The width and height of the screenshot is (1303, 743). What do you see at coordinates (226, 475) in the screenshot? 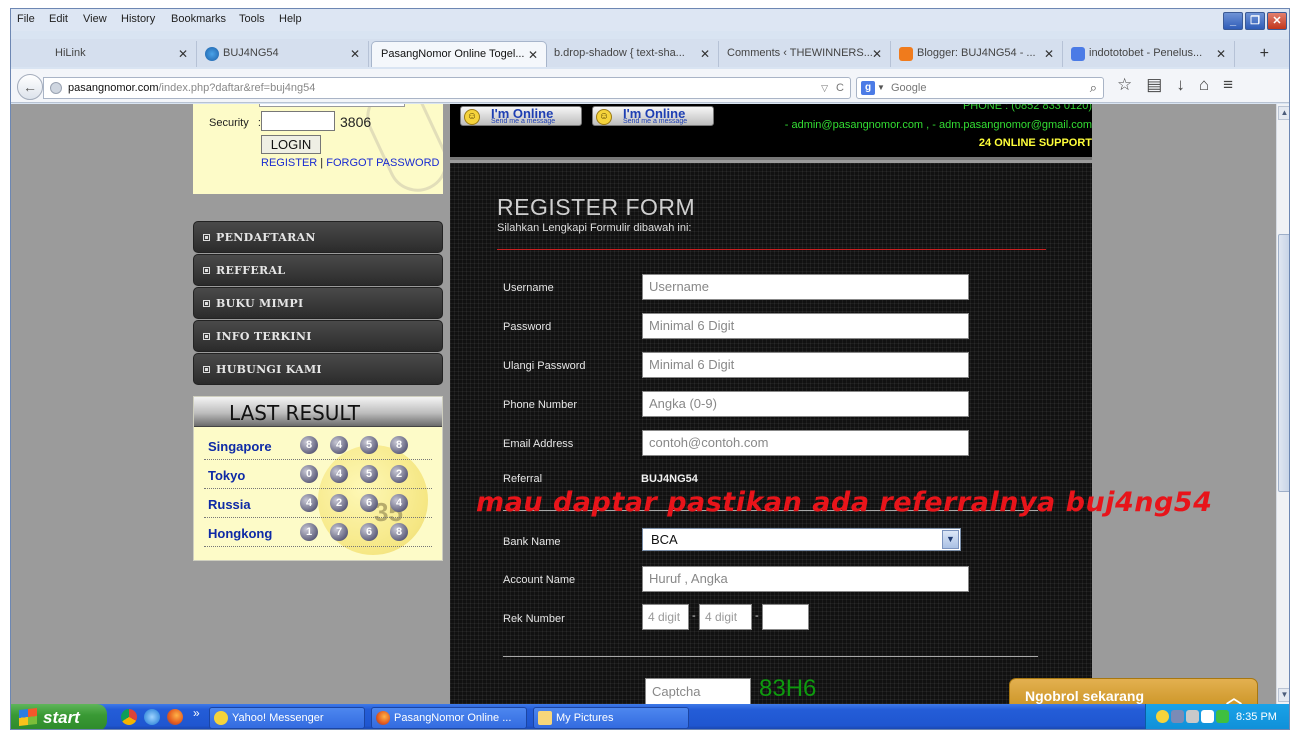
I see `result-city: Tokyo` at bounding box center [226, 475].